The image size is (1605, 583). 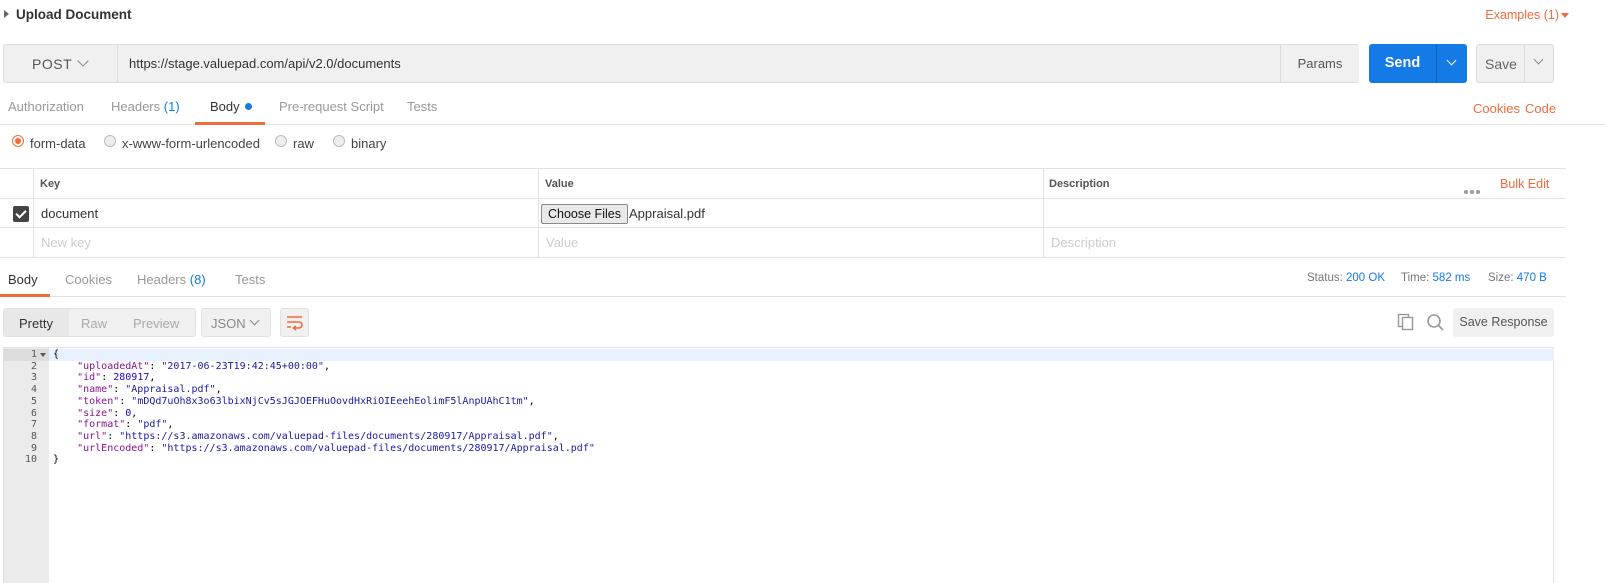 What do you see at coordinates (61, 63) in the screenshot?
I see `method-select: POST` at bounding box center [61, 63].